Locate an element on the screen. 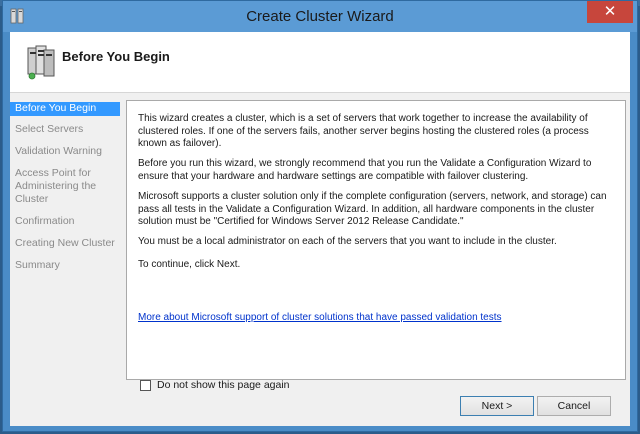 The height and width of the screenshot is (434, 640). continue-paragraph: To continue, click Next. is located at coordinates (189, 264).